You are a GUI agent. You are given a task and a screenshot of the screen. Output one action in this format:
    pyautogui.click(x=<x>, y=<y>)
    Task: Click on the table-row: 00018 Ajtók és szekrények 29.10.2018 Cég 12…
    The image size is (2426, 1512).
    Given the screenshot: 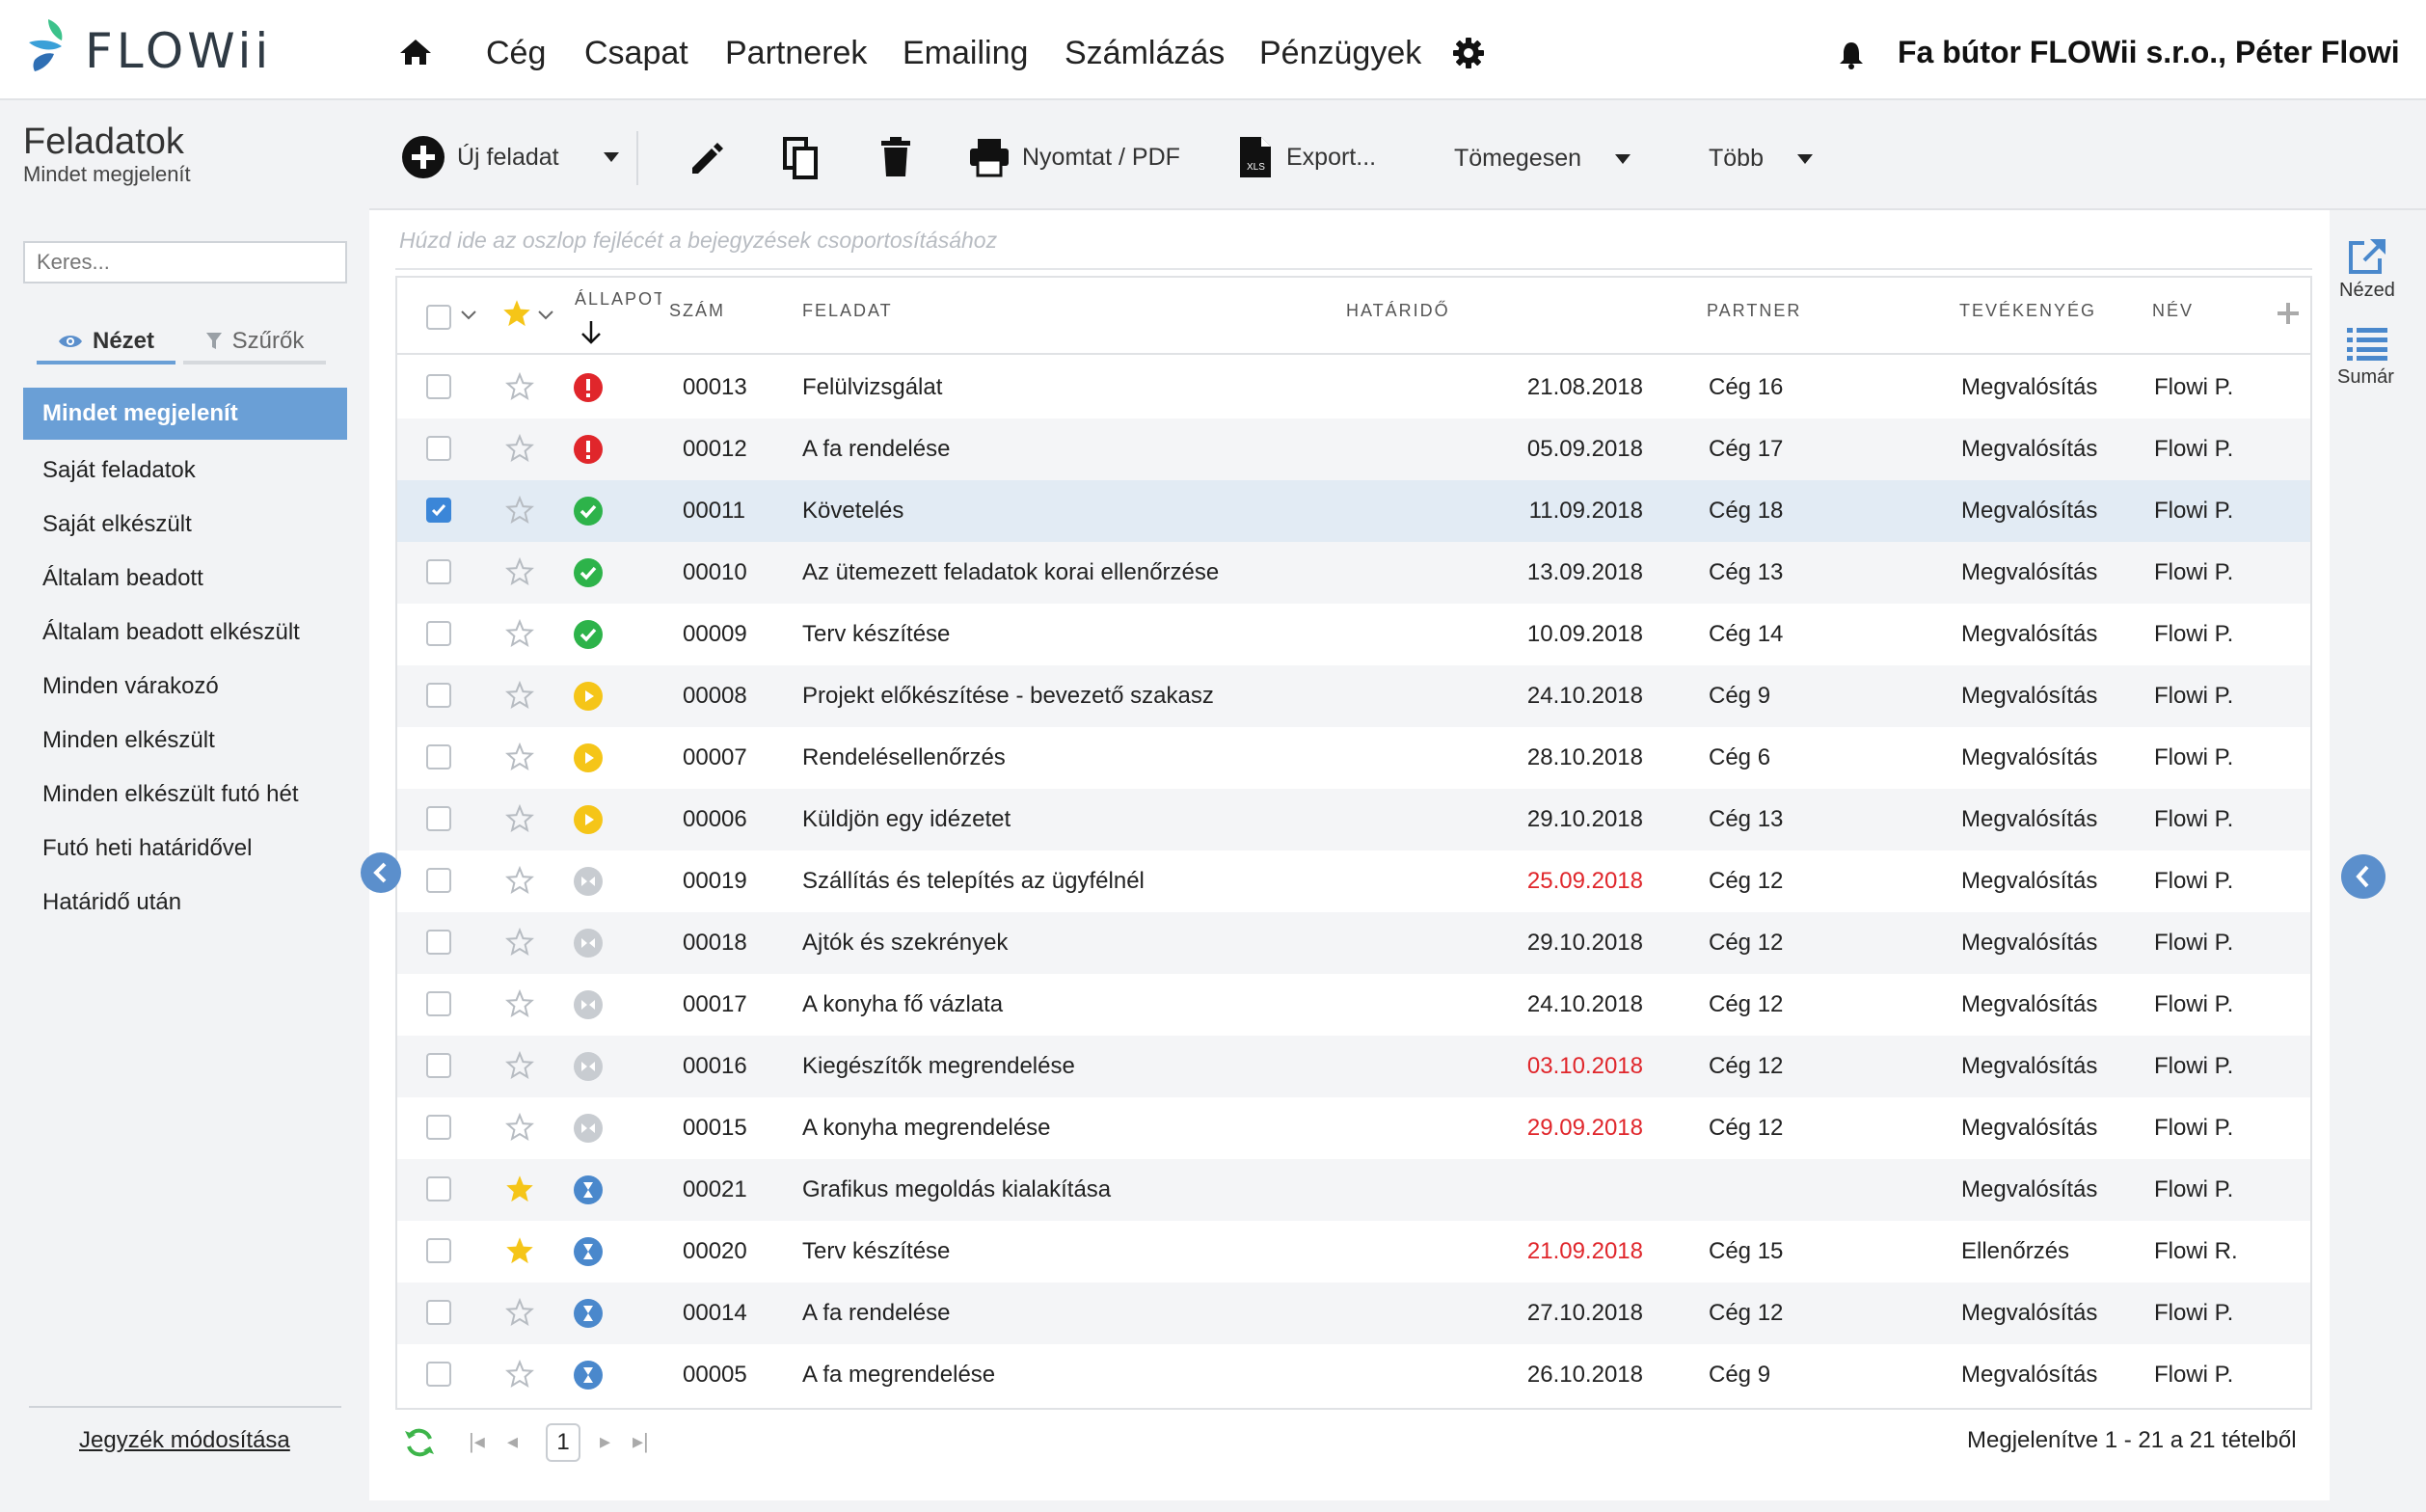 What is the action you would take?
    pyautogui.click(x=1353, y=943)
    